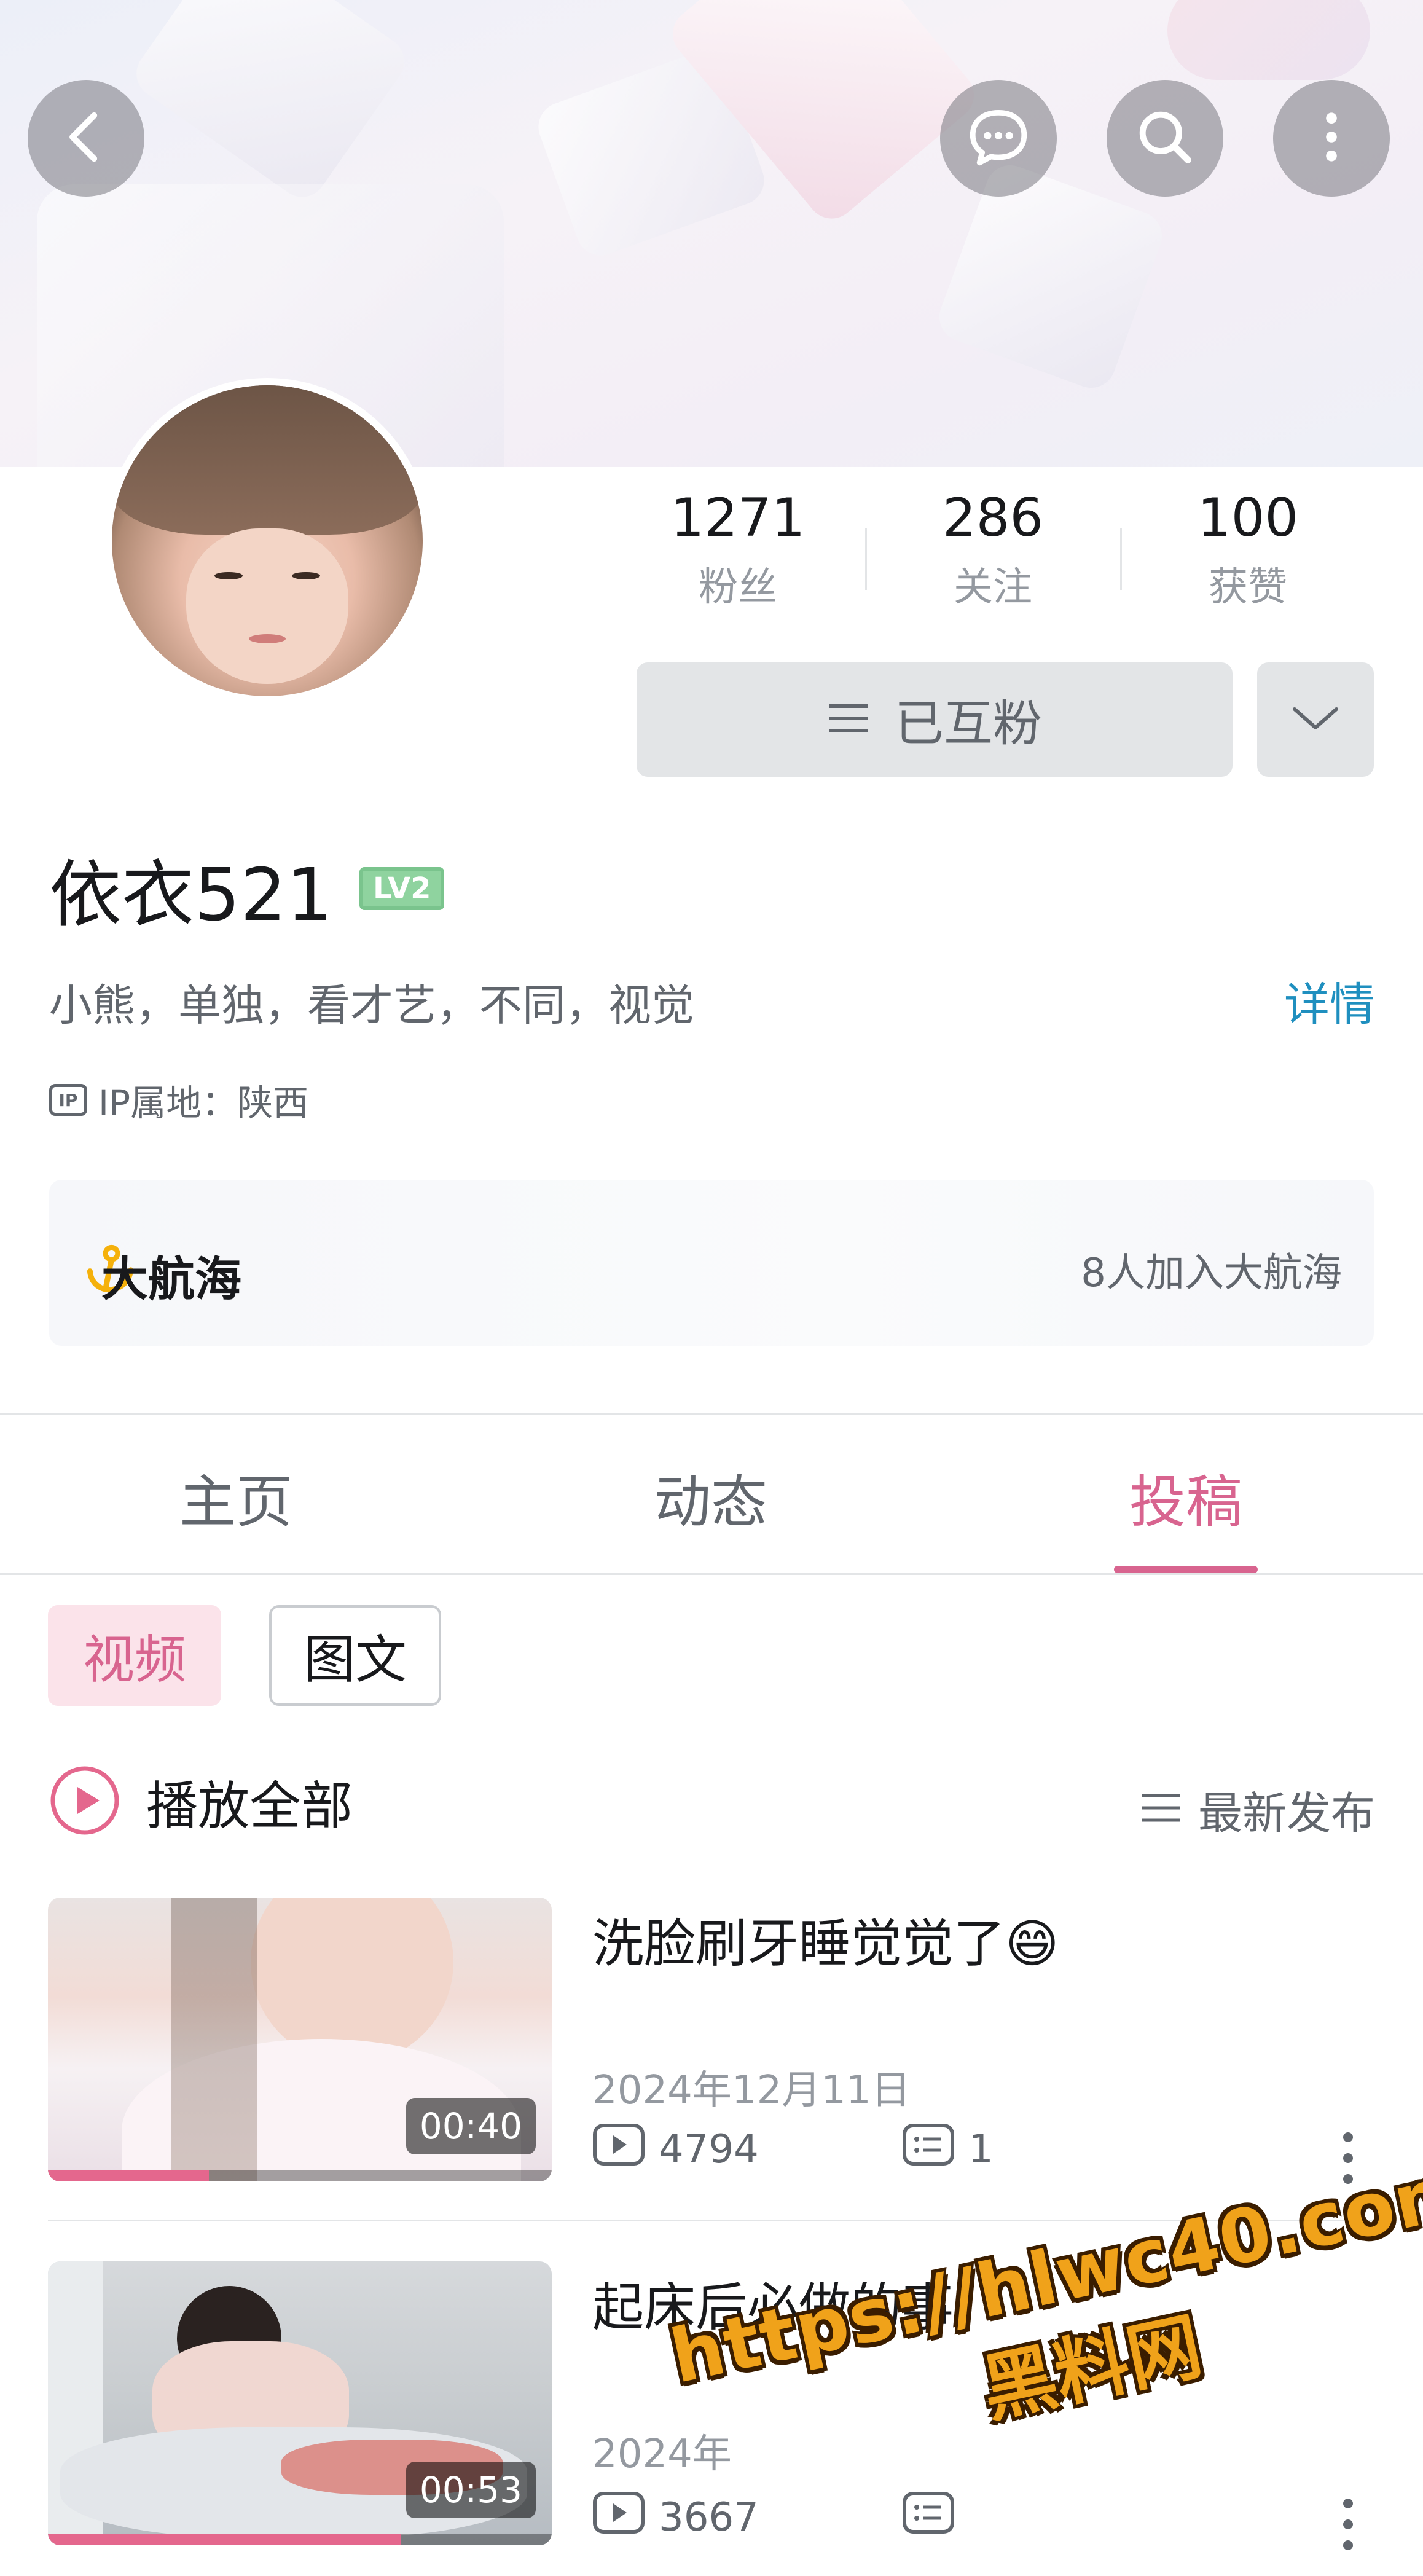 The image size is (1423, 2576). I want to click on user-name: 依衣521, so click(191, 894).